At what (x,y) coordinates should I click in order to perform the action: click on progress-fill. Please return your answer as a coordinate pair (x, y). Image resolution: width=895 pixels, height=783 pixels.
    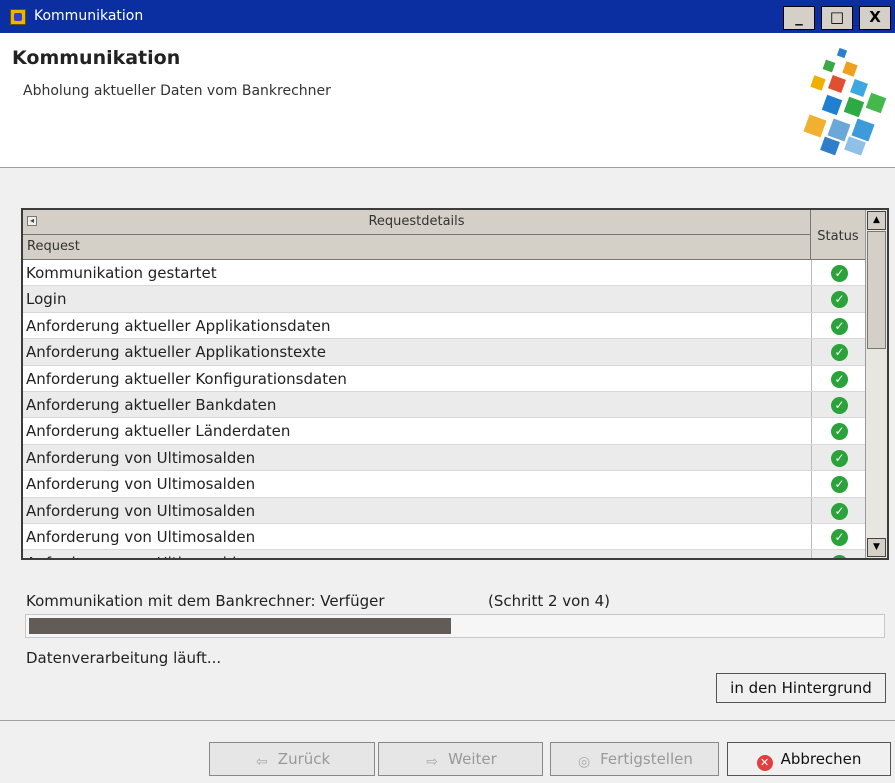
    Looking at the image, I should click on (240, 626).